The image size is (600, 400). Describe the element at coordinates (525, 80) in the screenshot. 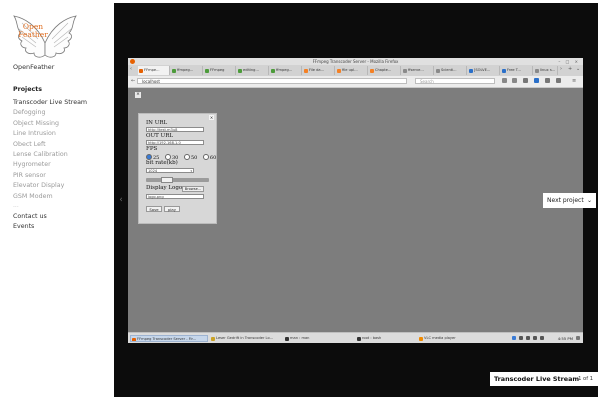

I see `pocket-icon` at that location.